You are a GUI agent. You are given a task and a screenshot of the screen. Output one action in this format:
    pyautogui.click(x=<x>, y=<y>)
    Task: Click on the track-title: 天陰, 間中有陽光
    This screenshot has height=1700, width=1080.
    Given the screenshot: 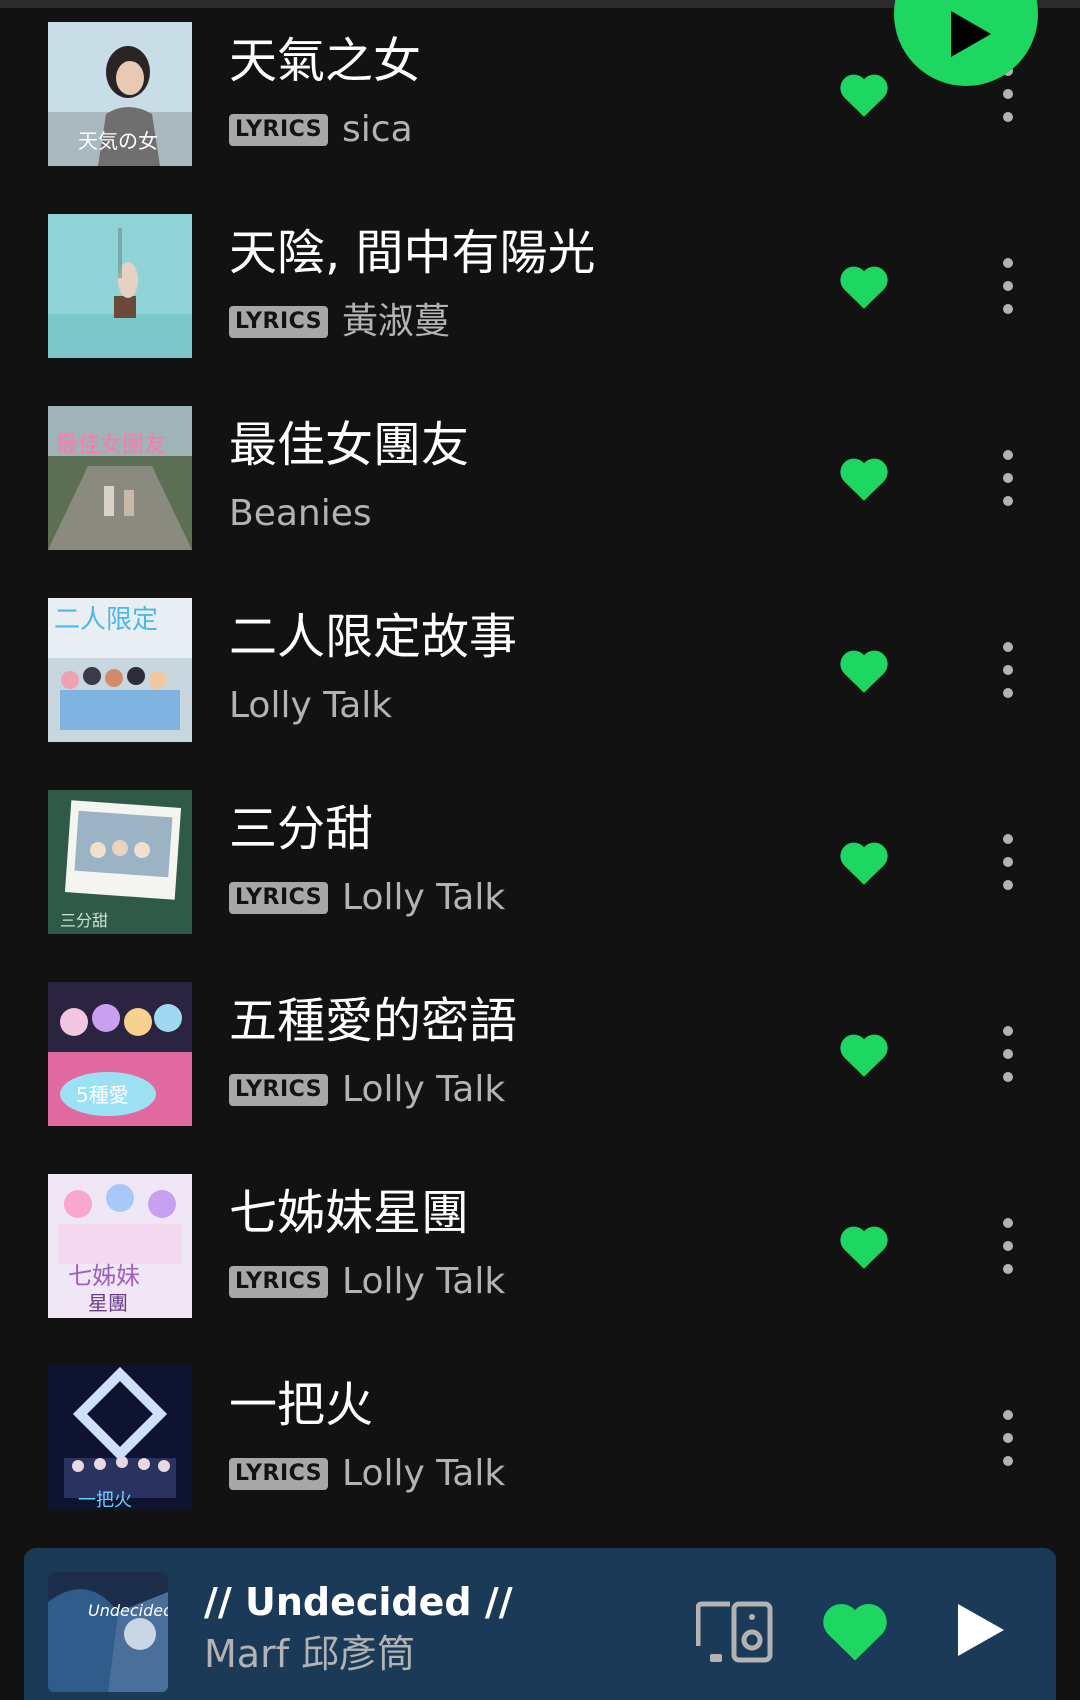 What is the action you would take?
    pyautogui.click(x=412, y=253)
    